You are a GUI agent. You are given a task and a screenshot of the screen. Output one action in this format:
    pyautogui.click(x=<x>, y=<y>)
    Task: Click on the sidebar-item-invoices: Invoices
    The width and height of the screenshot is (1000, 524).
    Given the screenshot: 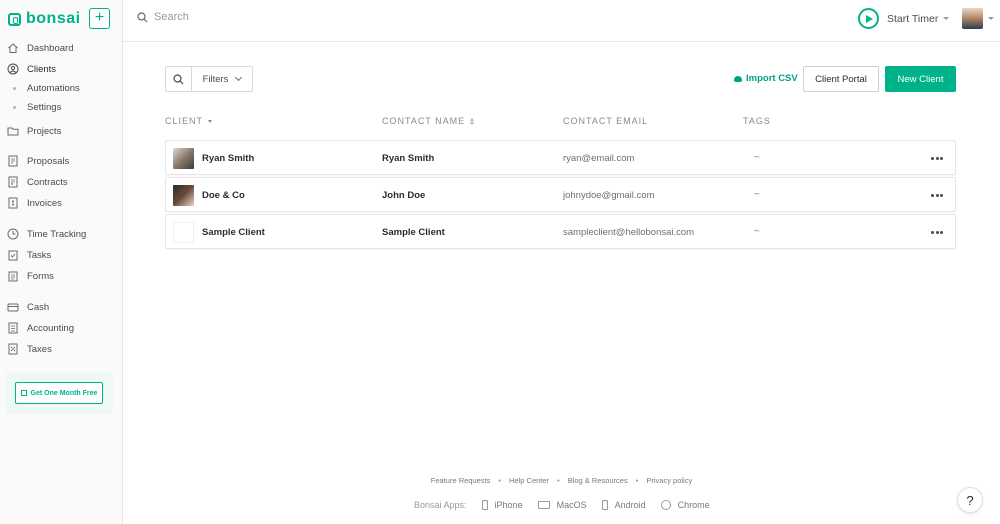 What is the action you would take?
    pyautogui.click(x=34, y=203)
    